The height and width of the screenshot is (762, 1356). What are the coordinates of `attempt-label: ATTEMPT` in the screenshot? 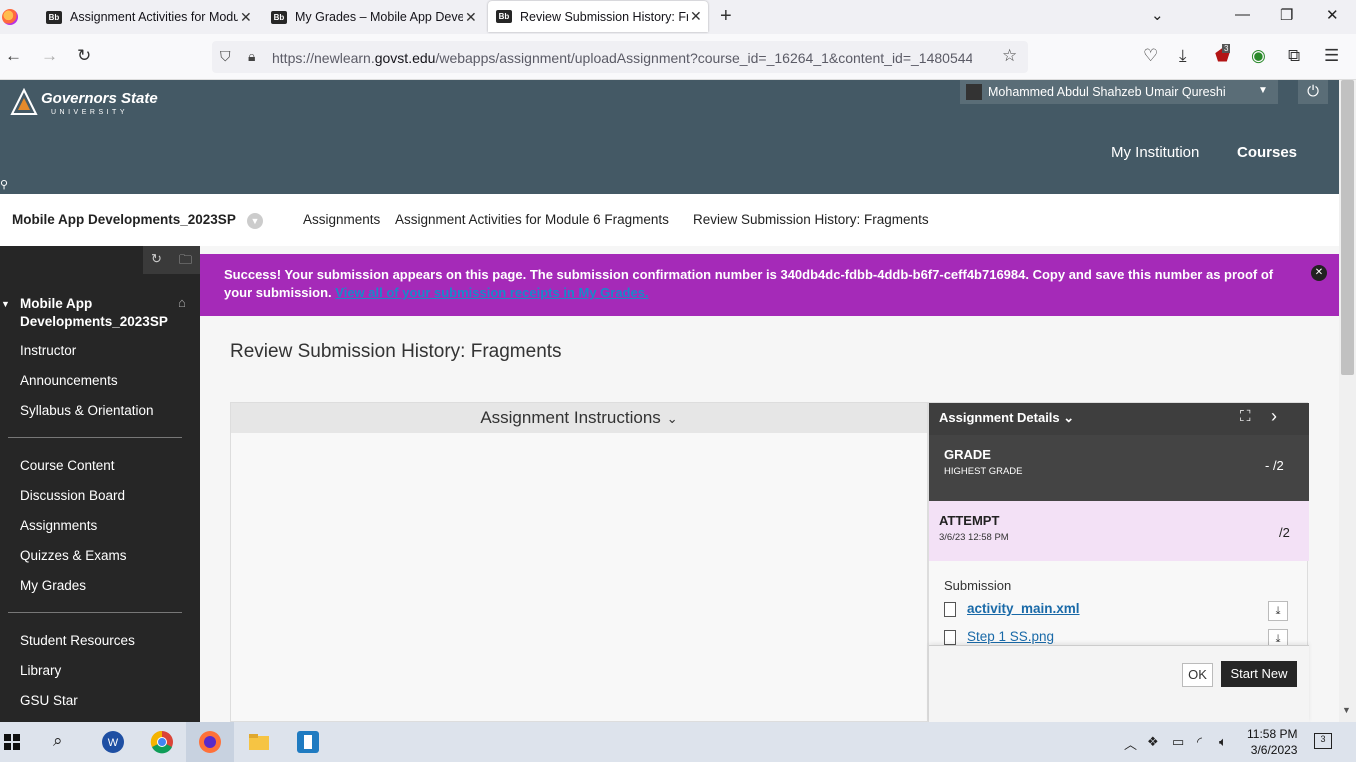 It's located at (969, 520).